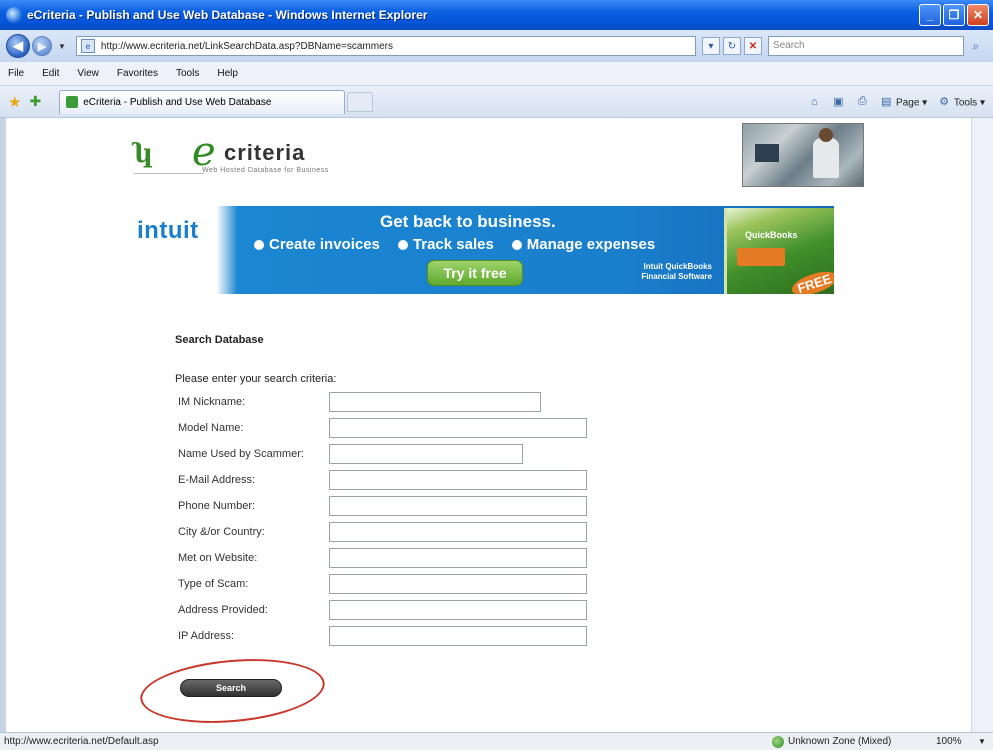 The width and height of the screenshot is (993, 750). Describe the element at coordinates (458, 428) in the screenshot. I see `model-name-field` at that location.